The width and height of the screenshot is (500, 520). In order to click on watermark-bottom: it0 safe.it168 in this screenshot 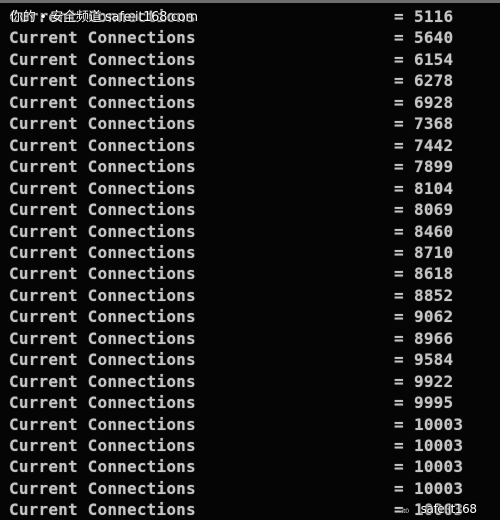, I will do `click(439, 509)`.